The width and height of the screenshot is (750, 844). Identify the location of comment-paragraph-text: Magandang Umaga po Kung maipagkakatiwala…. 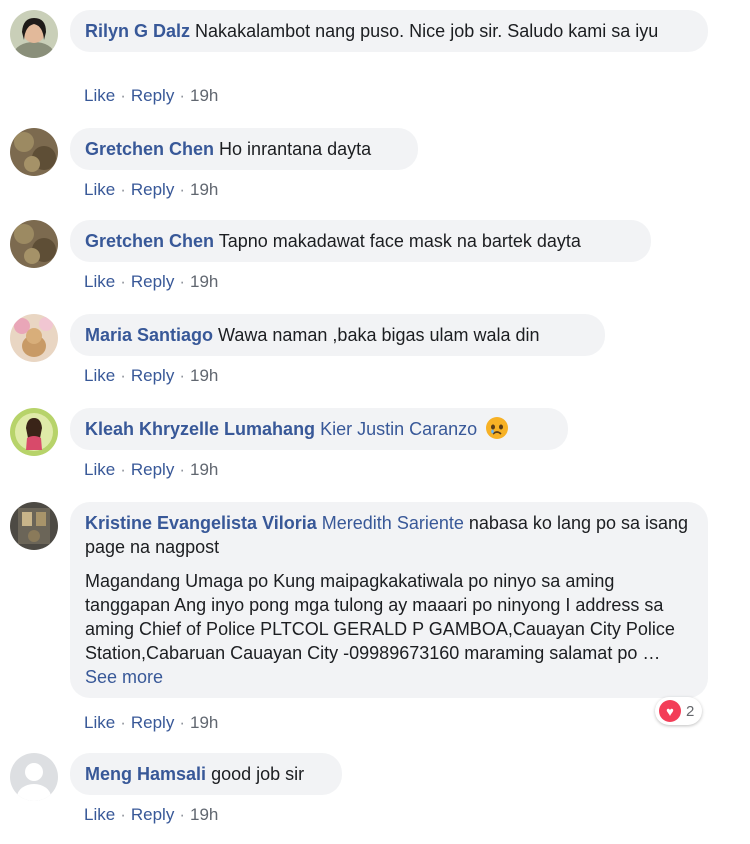
(380, 617).